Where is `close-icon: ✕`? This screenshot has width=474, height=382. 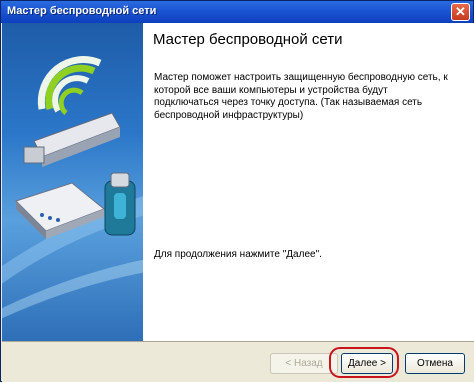 close-icon: ✕ is located at coordinates (460, 11).